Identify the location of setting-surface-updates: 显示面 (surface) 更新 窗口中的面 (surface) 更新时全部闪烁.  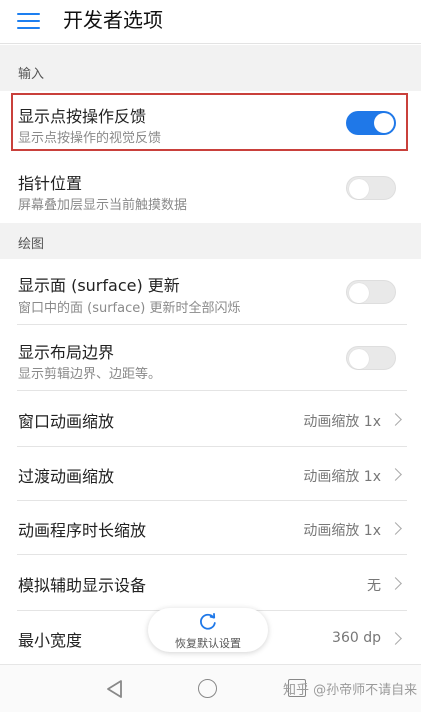
(210, 292).